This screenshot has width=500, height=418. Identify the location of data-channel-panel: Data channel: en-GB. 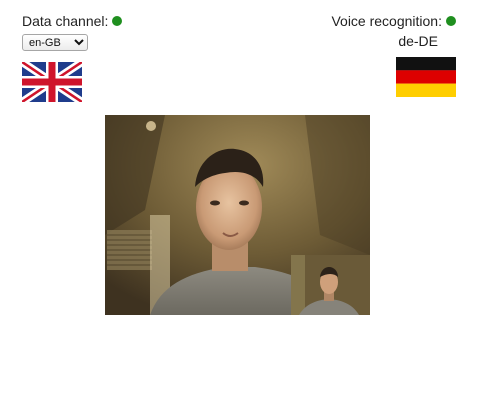
(102, 57).